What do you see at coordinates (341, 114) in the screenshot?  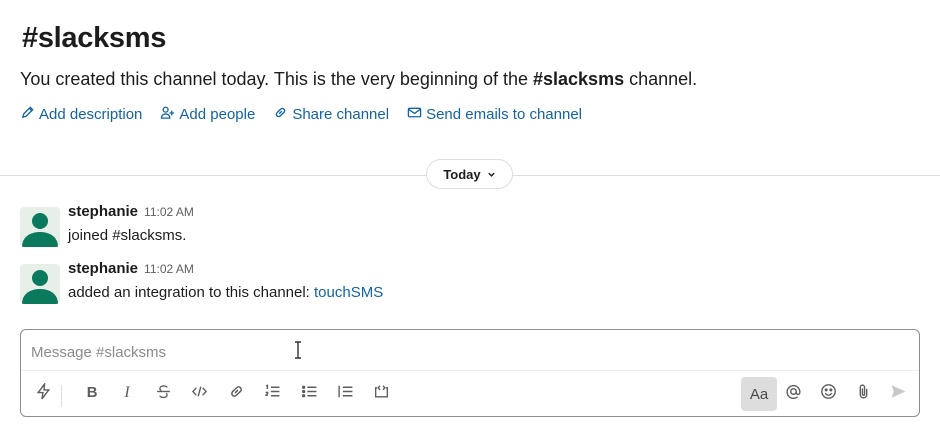 I see `share-channel-label: Share channel` at bounding box center [341, 114].